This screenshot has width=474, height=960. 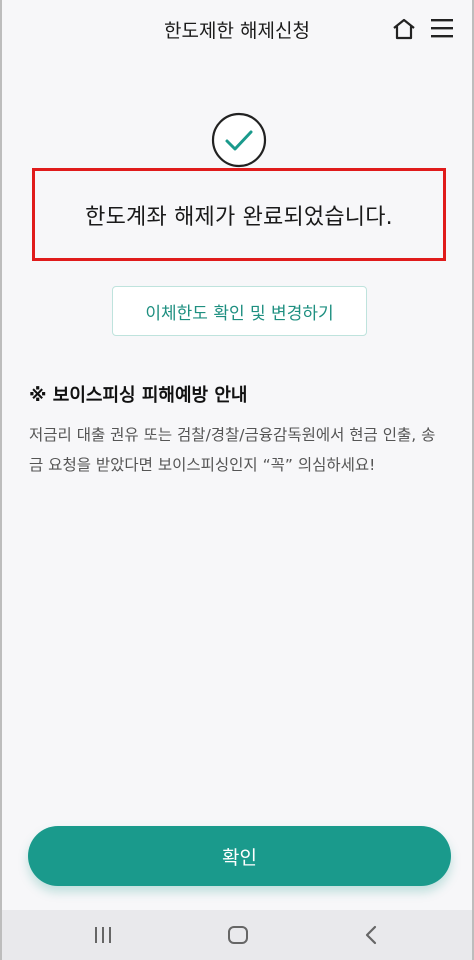 I want to click on result-message-box: 한도계좌 해제가 완료되었습니다., so click(x=239, y=214).